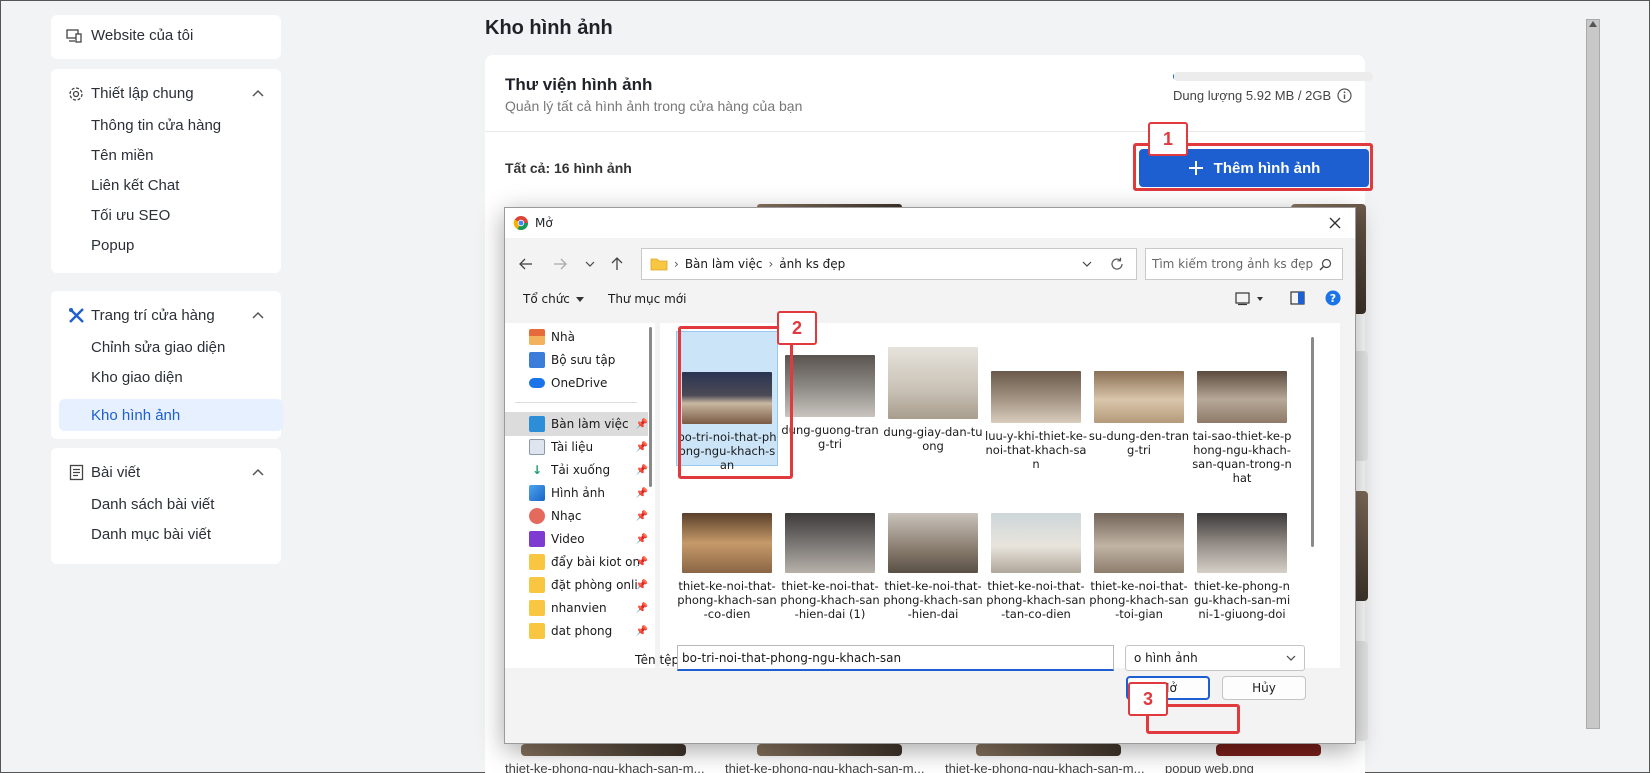 The image size is (1650, 773). Describe the element at coordinates (1148, 699) in the screenshot. I see `step-callout: 3` at that location.